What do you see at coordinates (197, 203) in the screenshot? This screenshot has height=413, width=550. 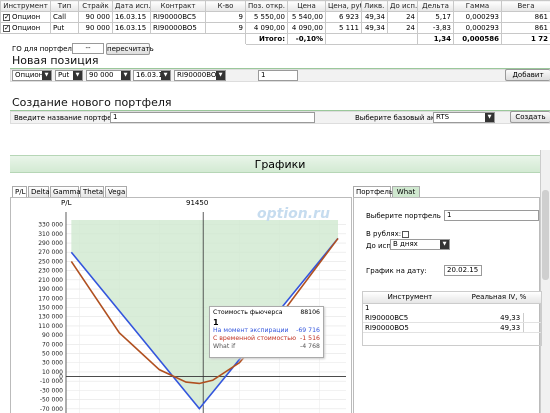 I see `x-marker-label: 91450` at bounding box center [197, 203].